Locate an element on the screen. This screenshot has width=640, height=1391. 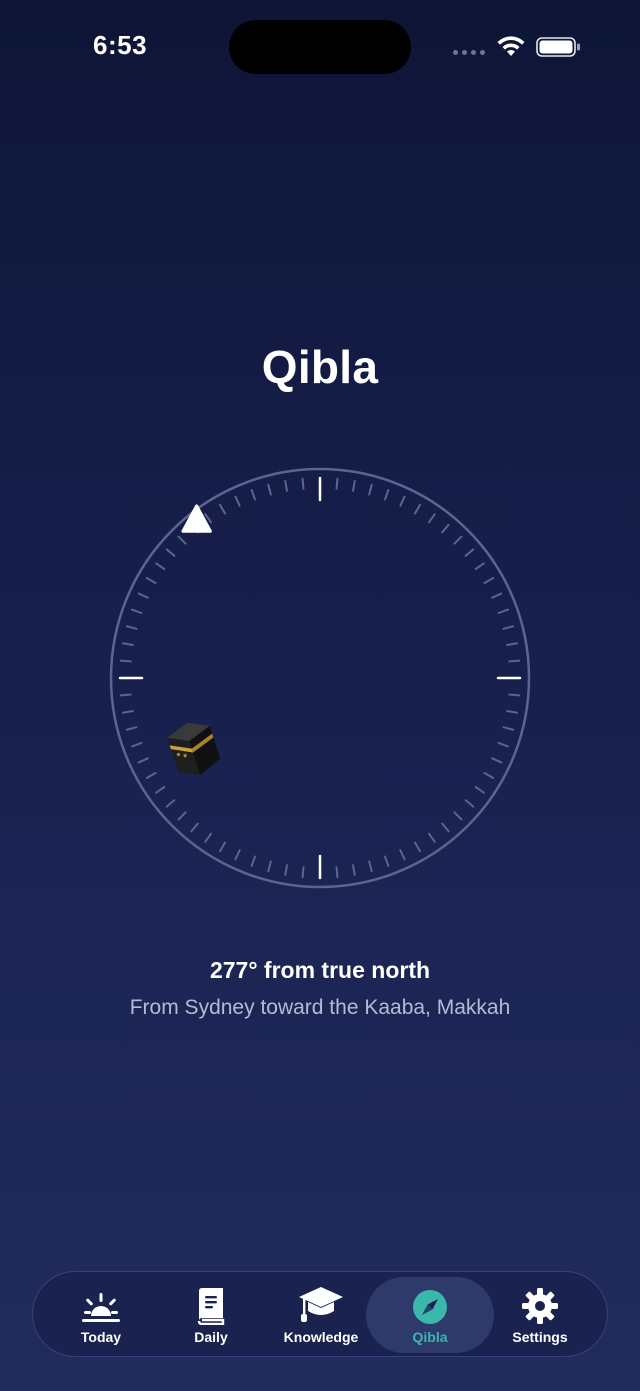
kaaba-icon is located at coordinates (194, 749).